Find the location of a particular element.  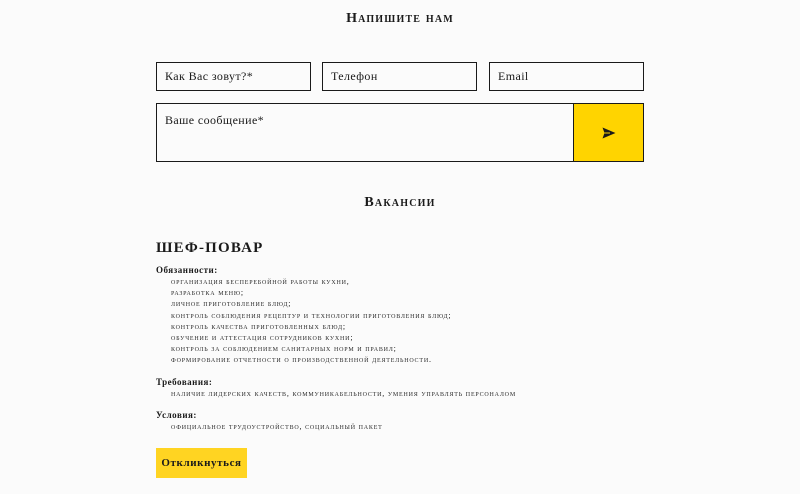

phone-input is located at coordinates (399, 76).